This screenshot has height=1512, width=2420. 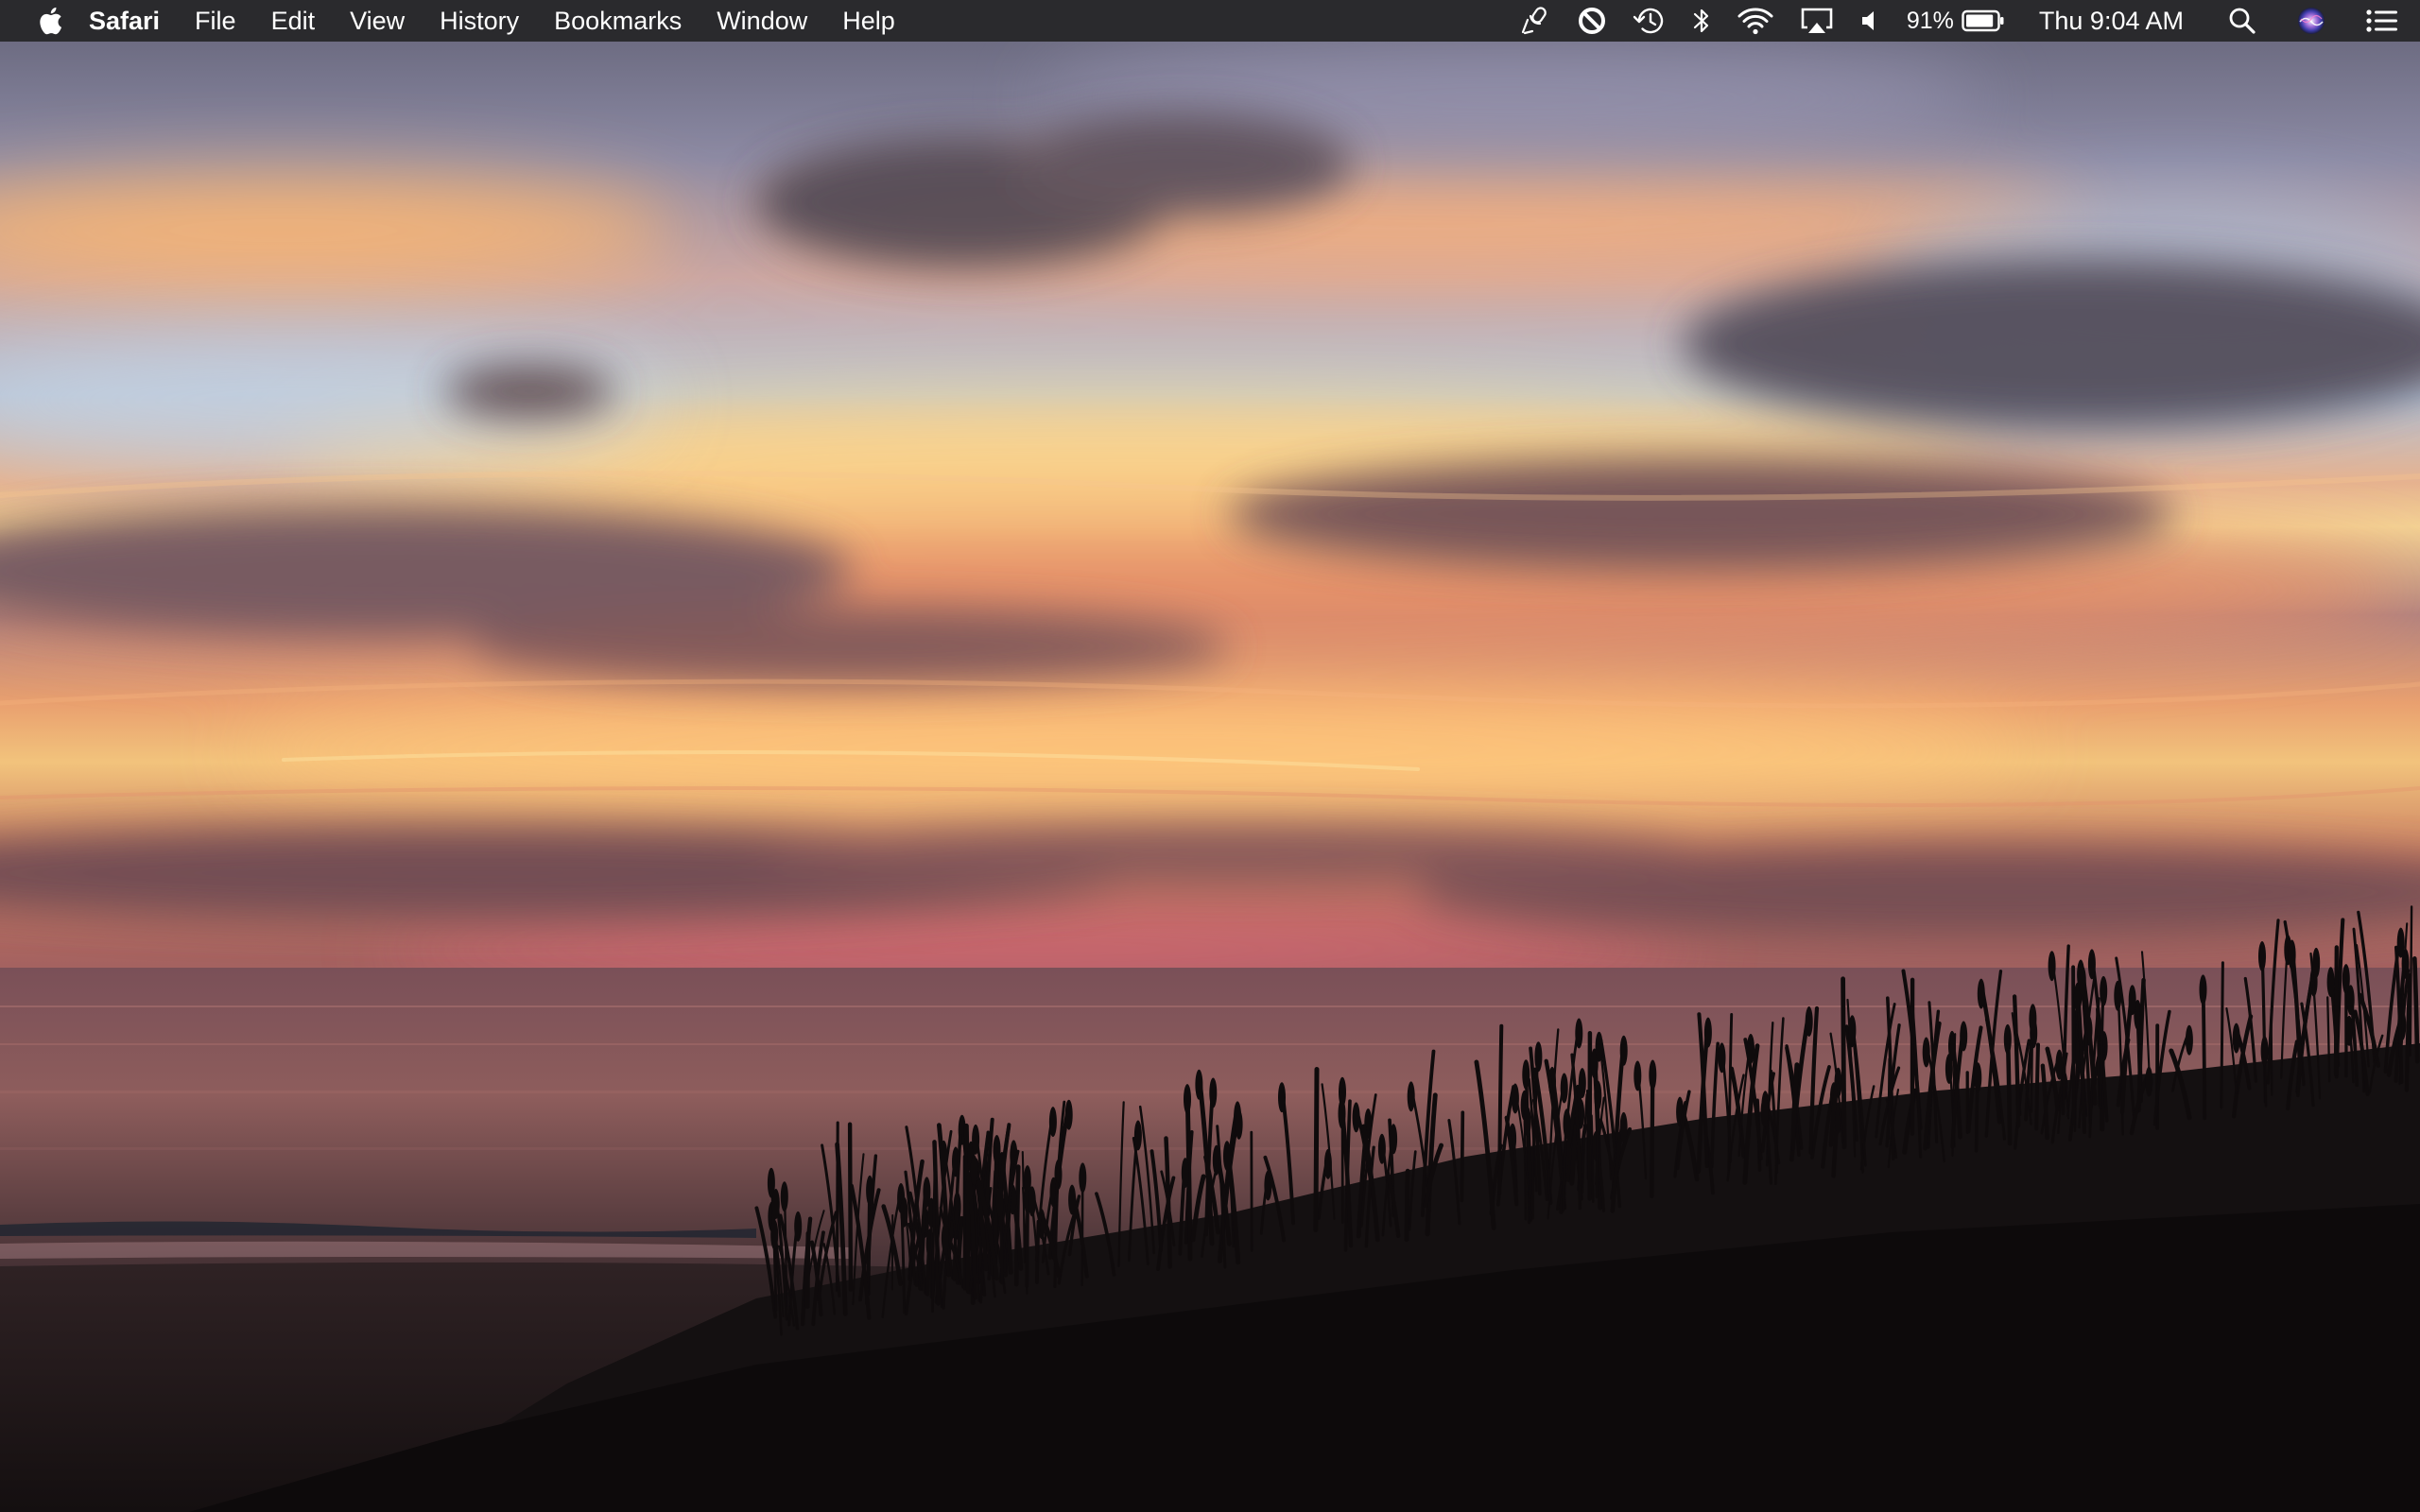 I want to click on battery-percentage: 91%, so click(x=1930, y=21).